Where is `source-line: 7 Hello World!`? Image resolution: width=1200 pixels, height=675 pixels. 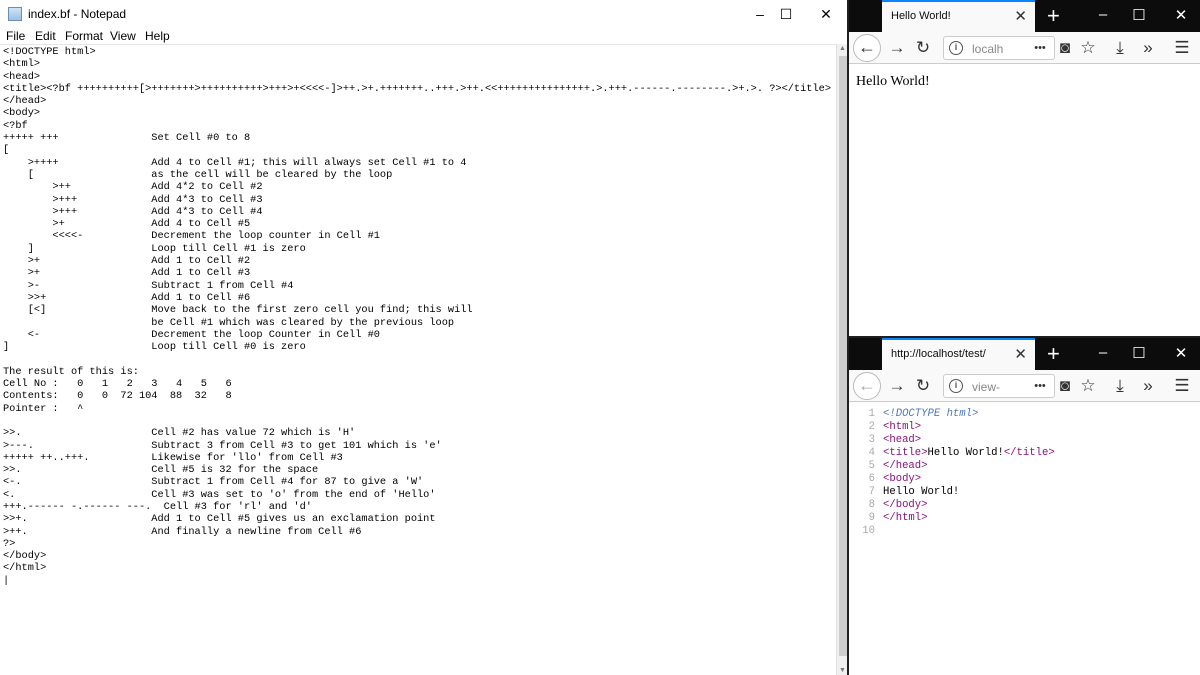 source-line: 7 Hello World! is located at coordinates (1024, 492).